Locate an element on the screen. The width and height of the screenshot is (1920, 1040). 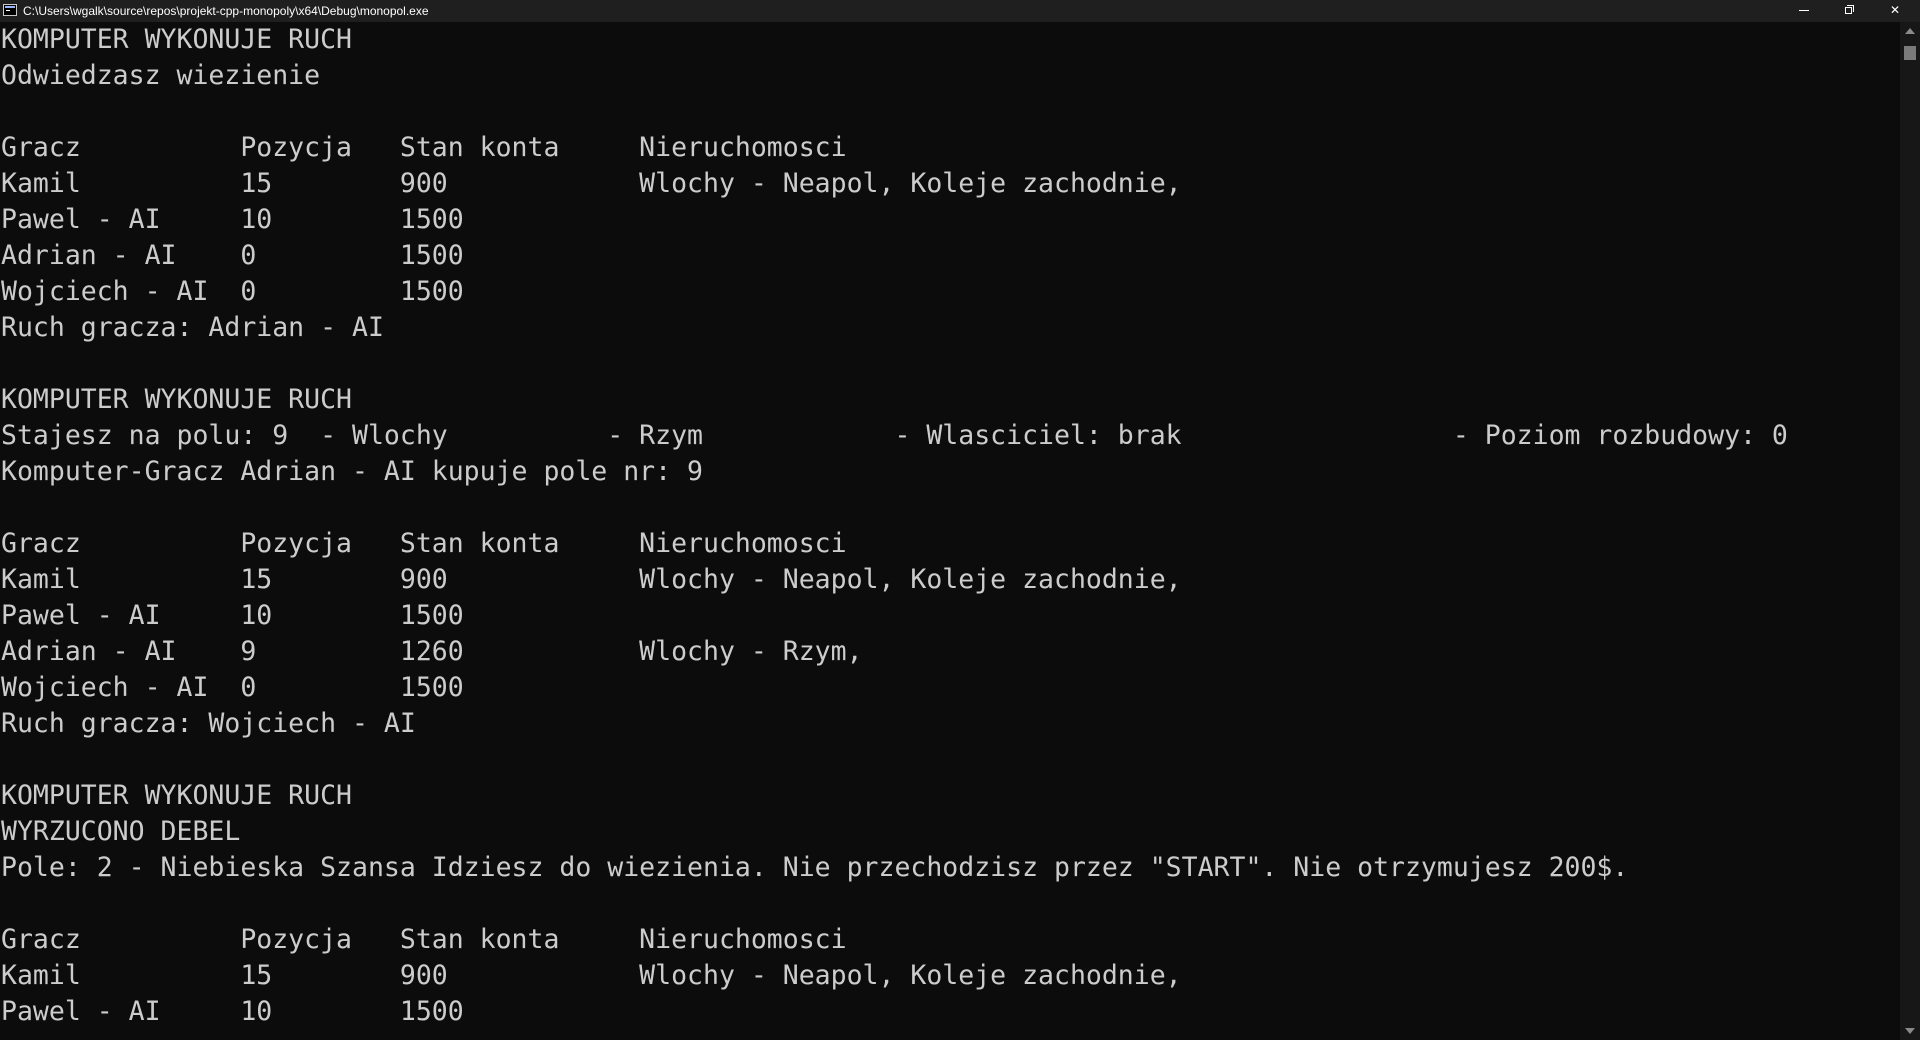
minimize-button is located at coordinates (1803, 11).